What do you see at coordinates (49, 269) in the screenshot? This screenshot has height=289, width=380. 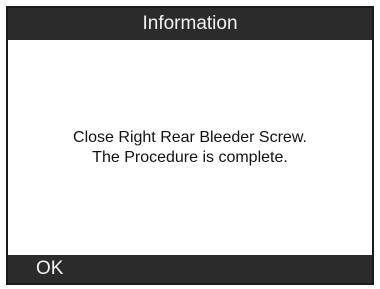 I see `ok-button: OK` at bounding box center [49, 269].